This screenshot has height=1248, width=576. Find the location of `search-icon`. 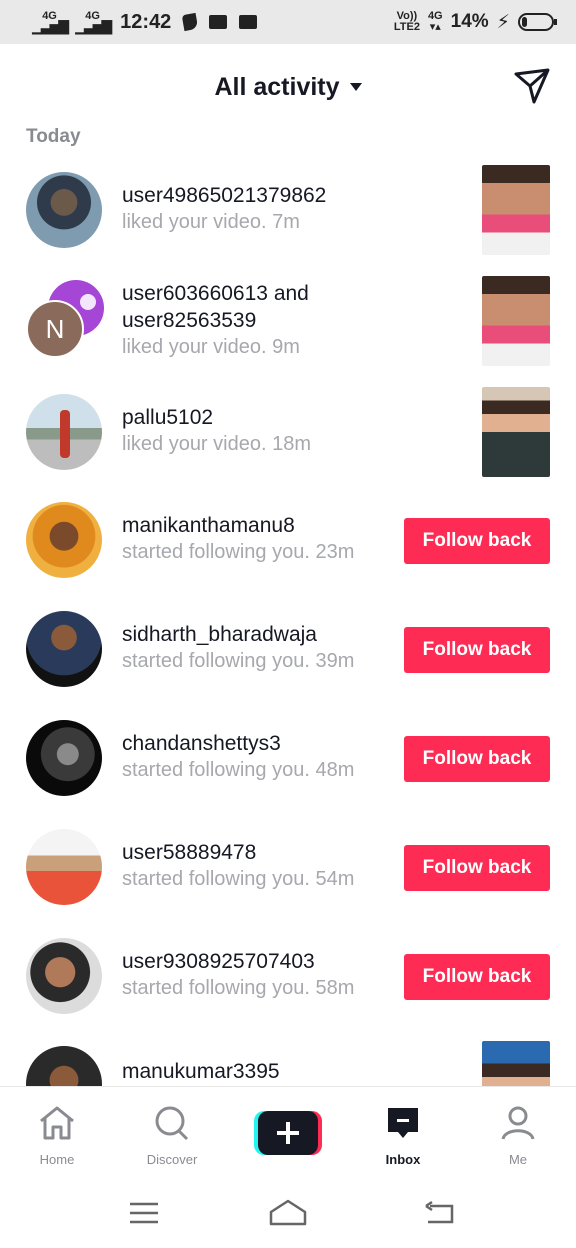

search-icon is located at coordinates (172, 1123).